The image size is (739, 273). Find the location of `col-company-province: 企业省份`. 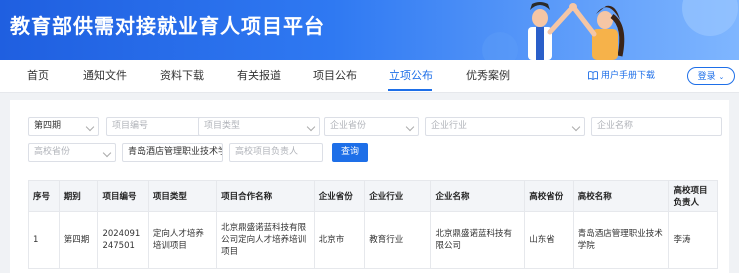

col-company-province: 企业省份 is located at coordinates (339, 196).